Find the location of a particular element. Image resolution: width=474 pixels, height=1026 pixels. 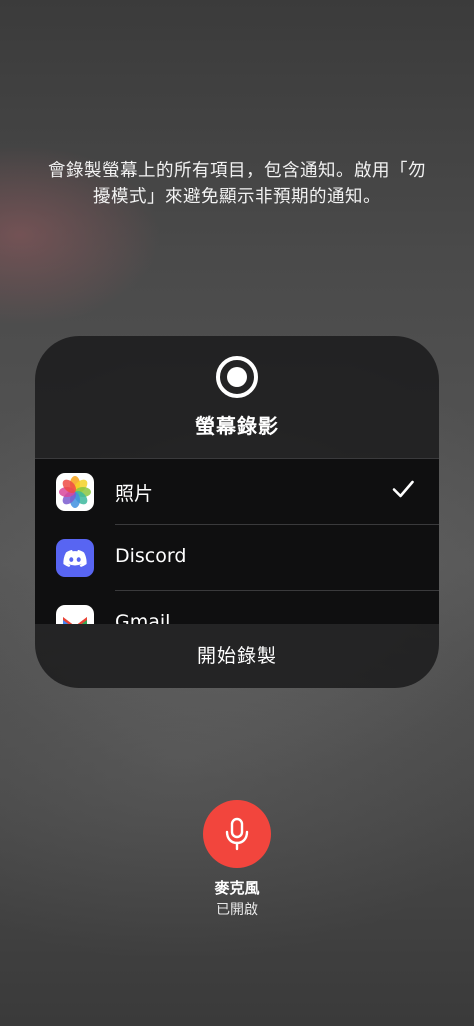

panel-title: 螢幕錄影 is located at coordinates (237, 426).